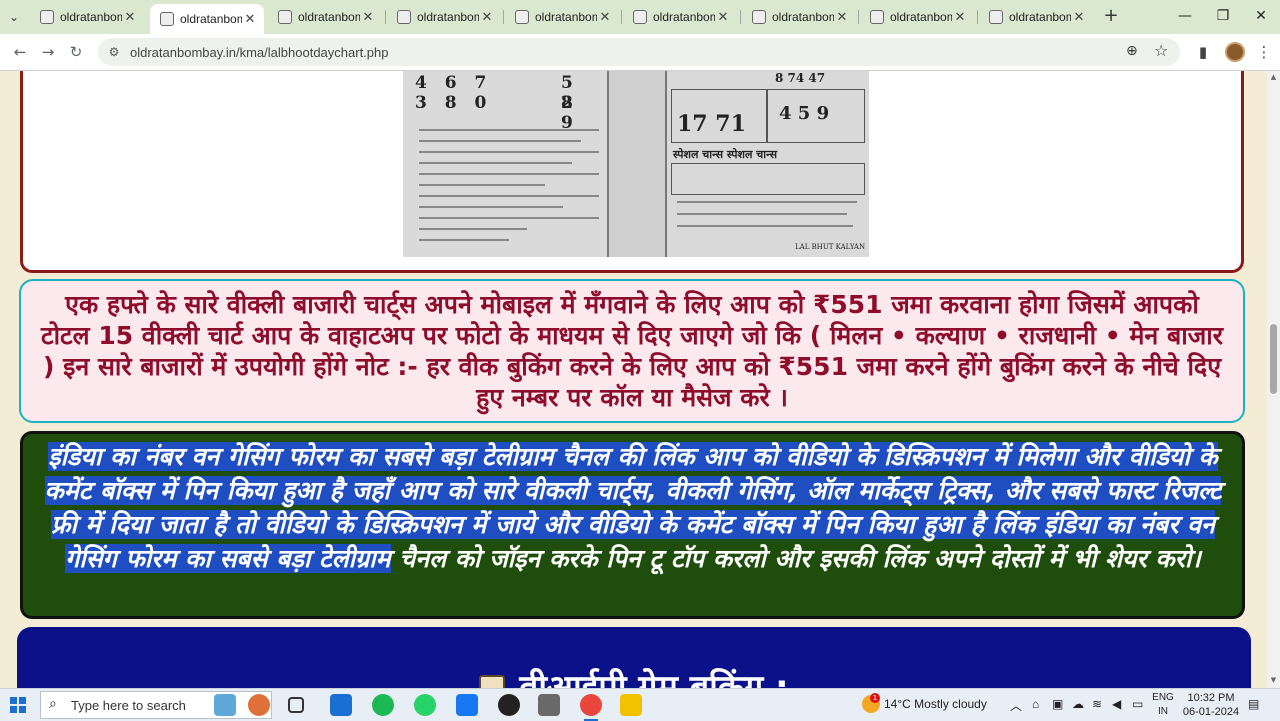 This screenshot has width=1280, height=721. I want to click on chrome-dev-icon, so click(549, 705).